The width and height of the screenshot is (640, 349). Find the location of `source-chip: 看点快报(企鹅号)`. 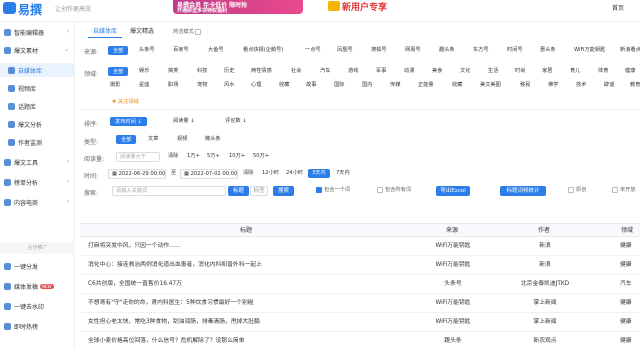

source-chip: 看点快报(企鹅号) is located at coordinates (263, 50).